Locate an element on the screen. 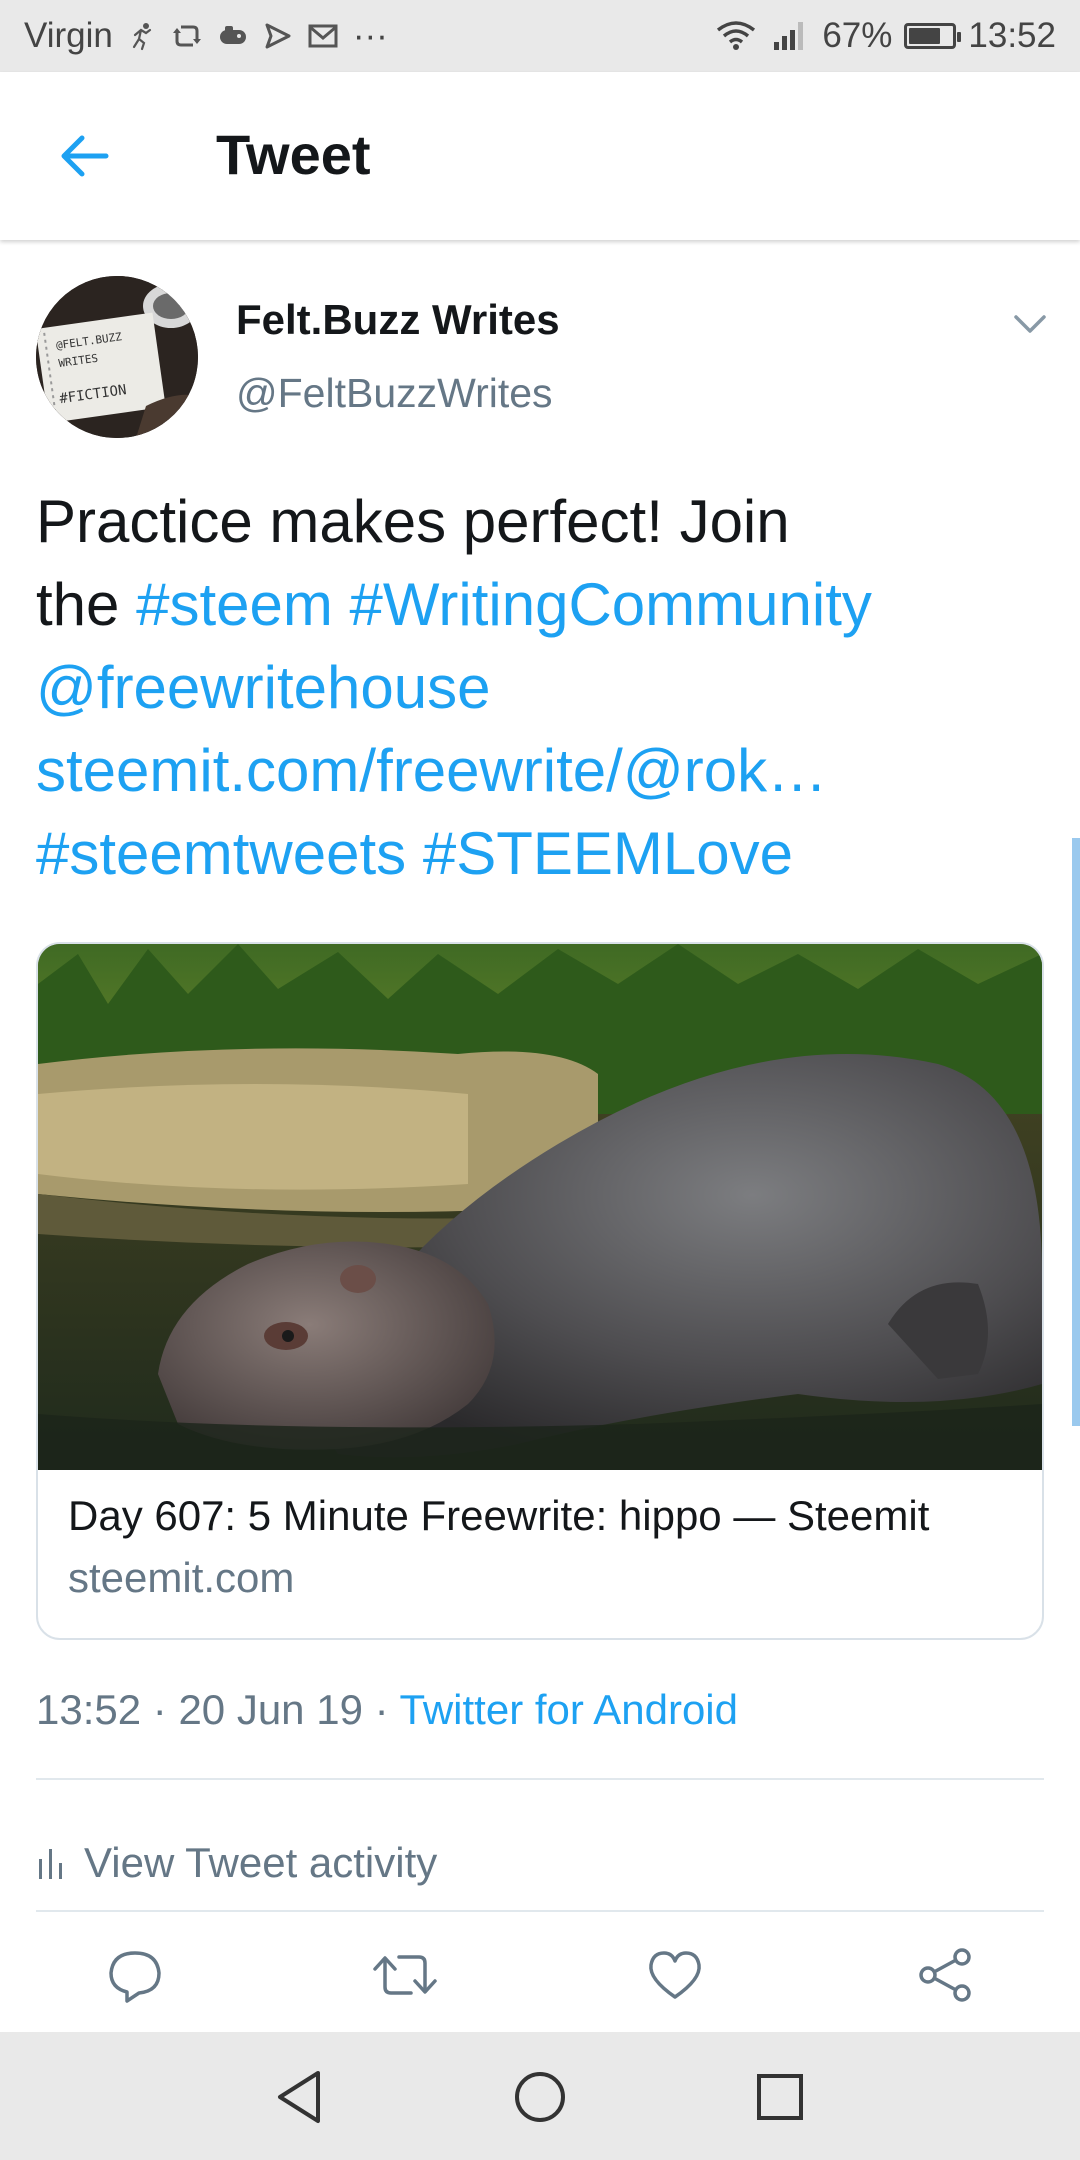  status-left: Virgin ··· is located at coordinates (206, 36).